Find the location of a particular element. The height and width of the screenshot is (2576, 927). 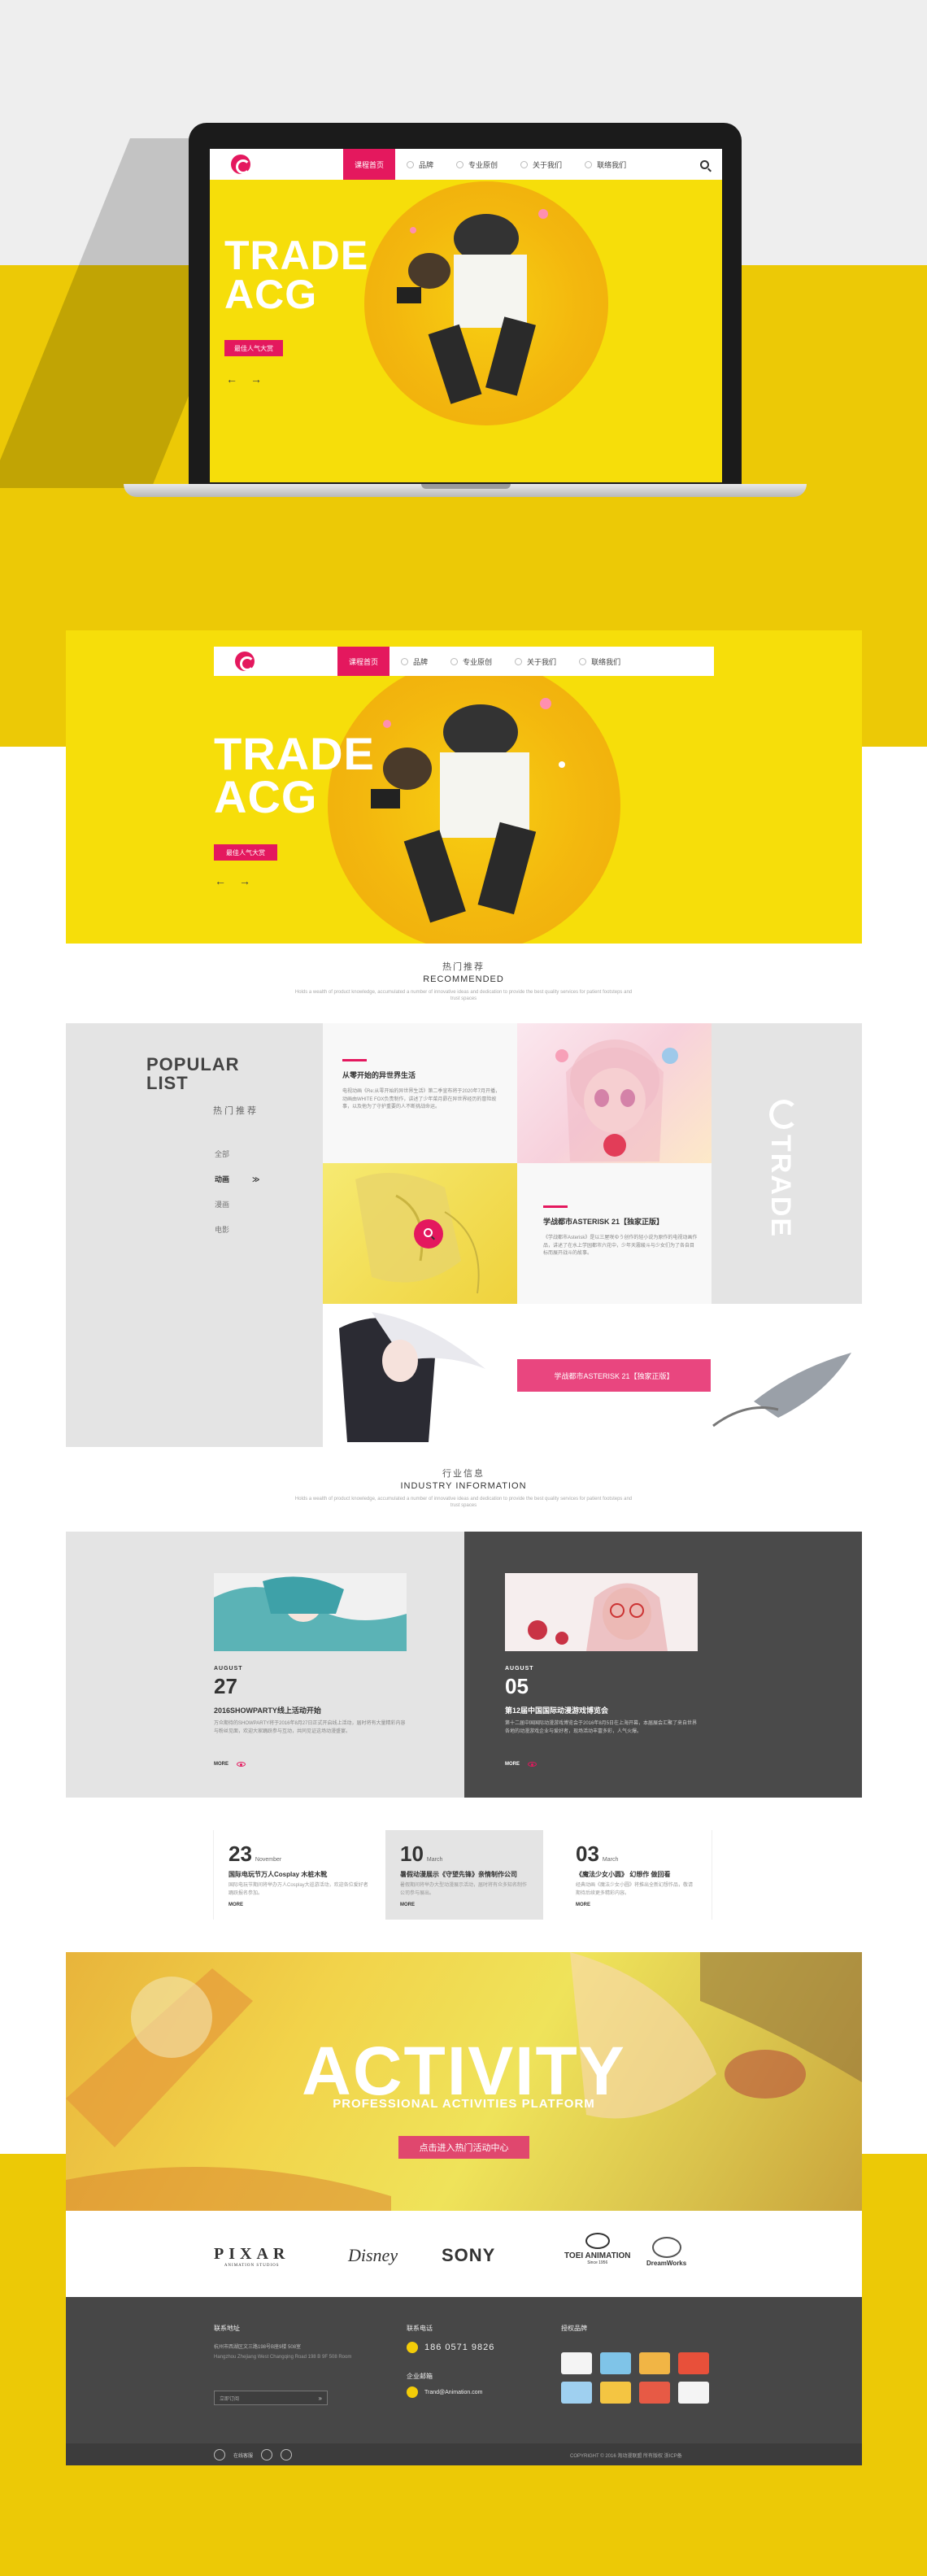

category-all: 全部 is located at coordinates (237, 1161).